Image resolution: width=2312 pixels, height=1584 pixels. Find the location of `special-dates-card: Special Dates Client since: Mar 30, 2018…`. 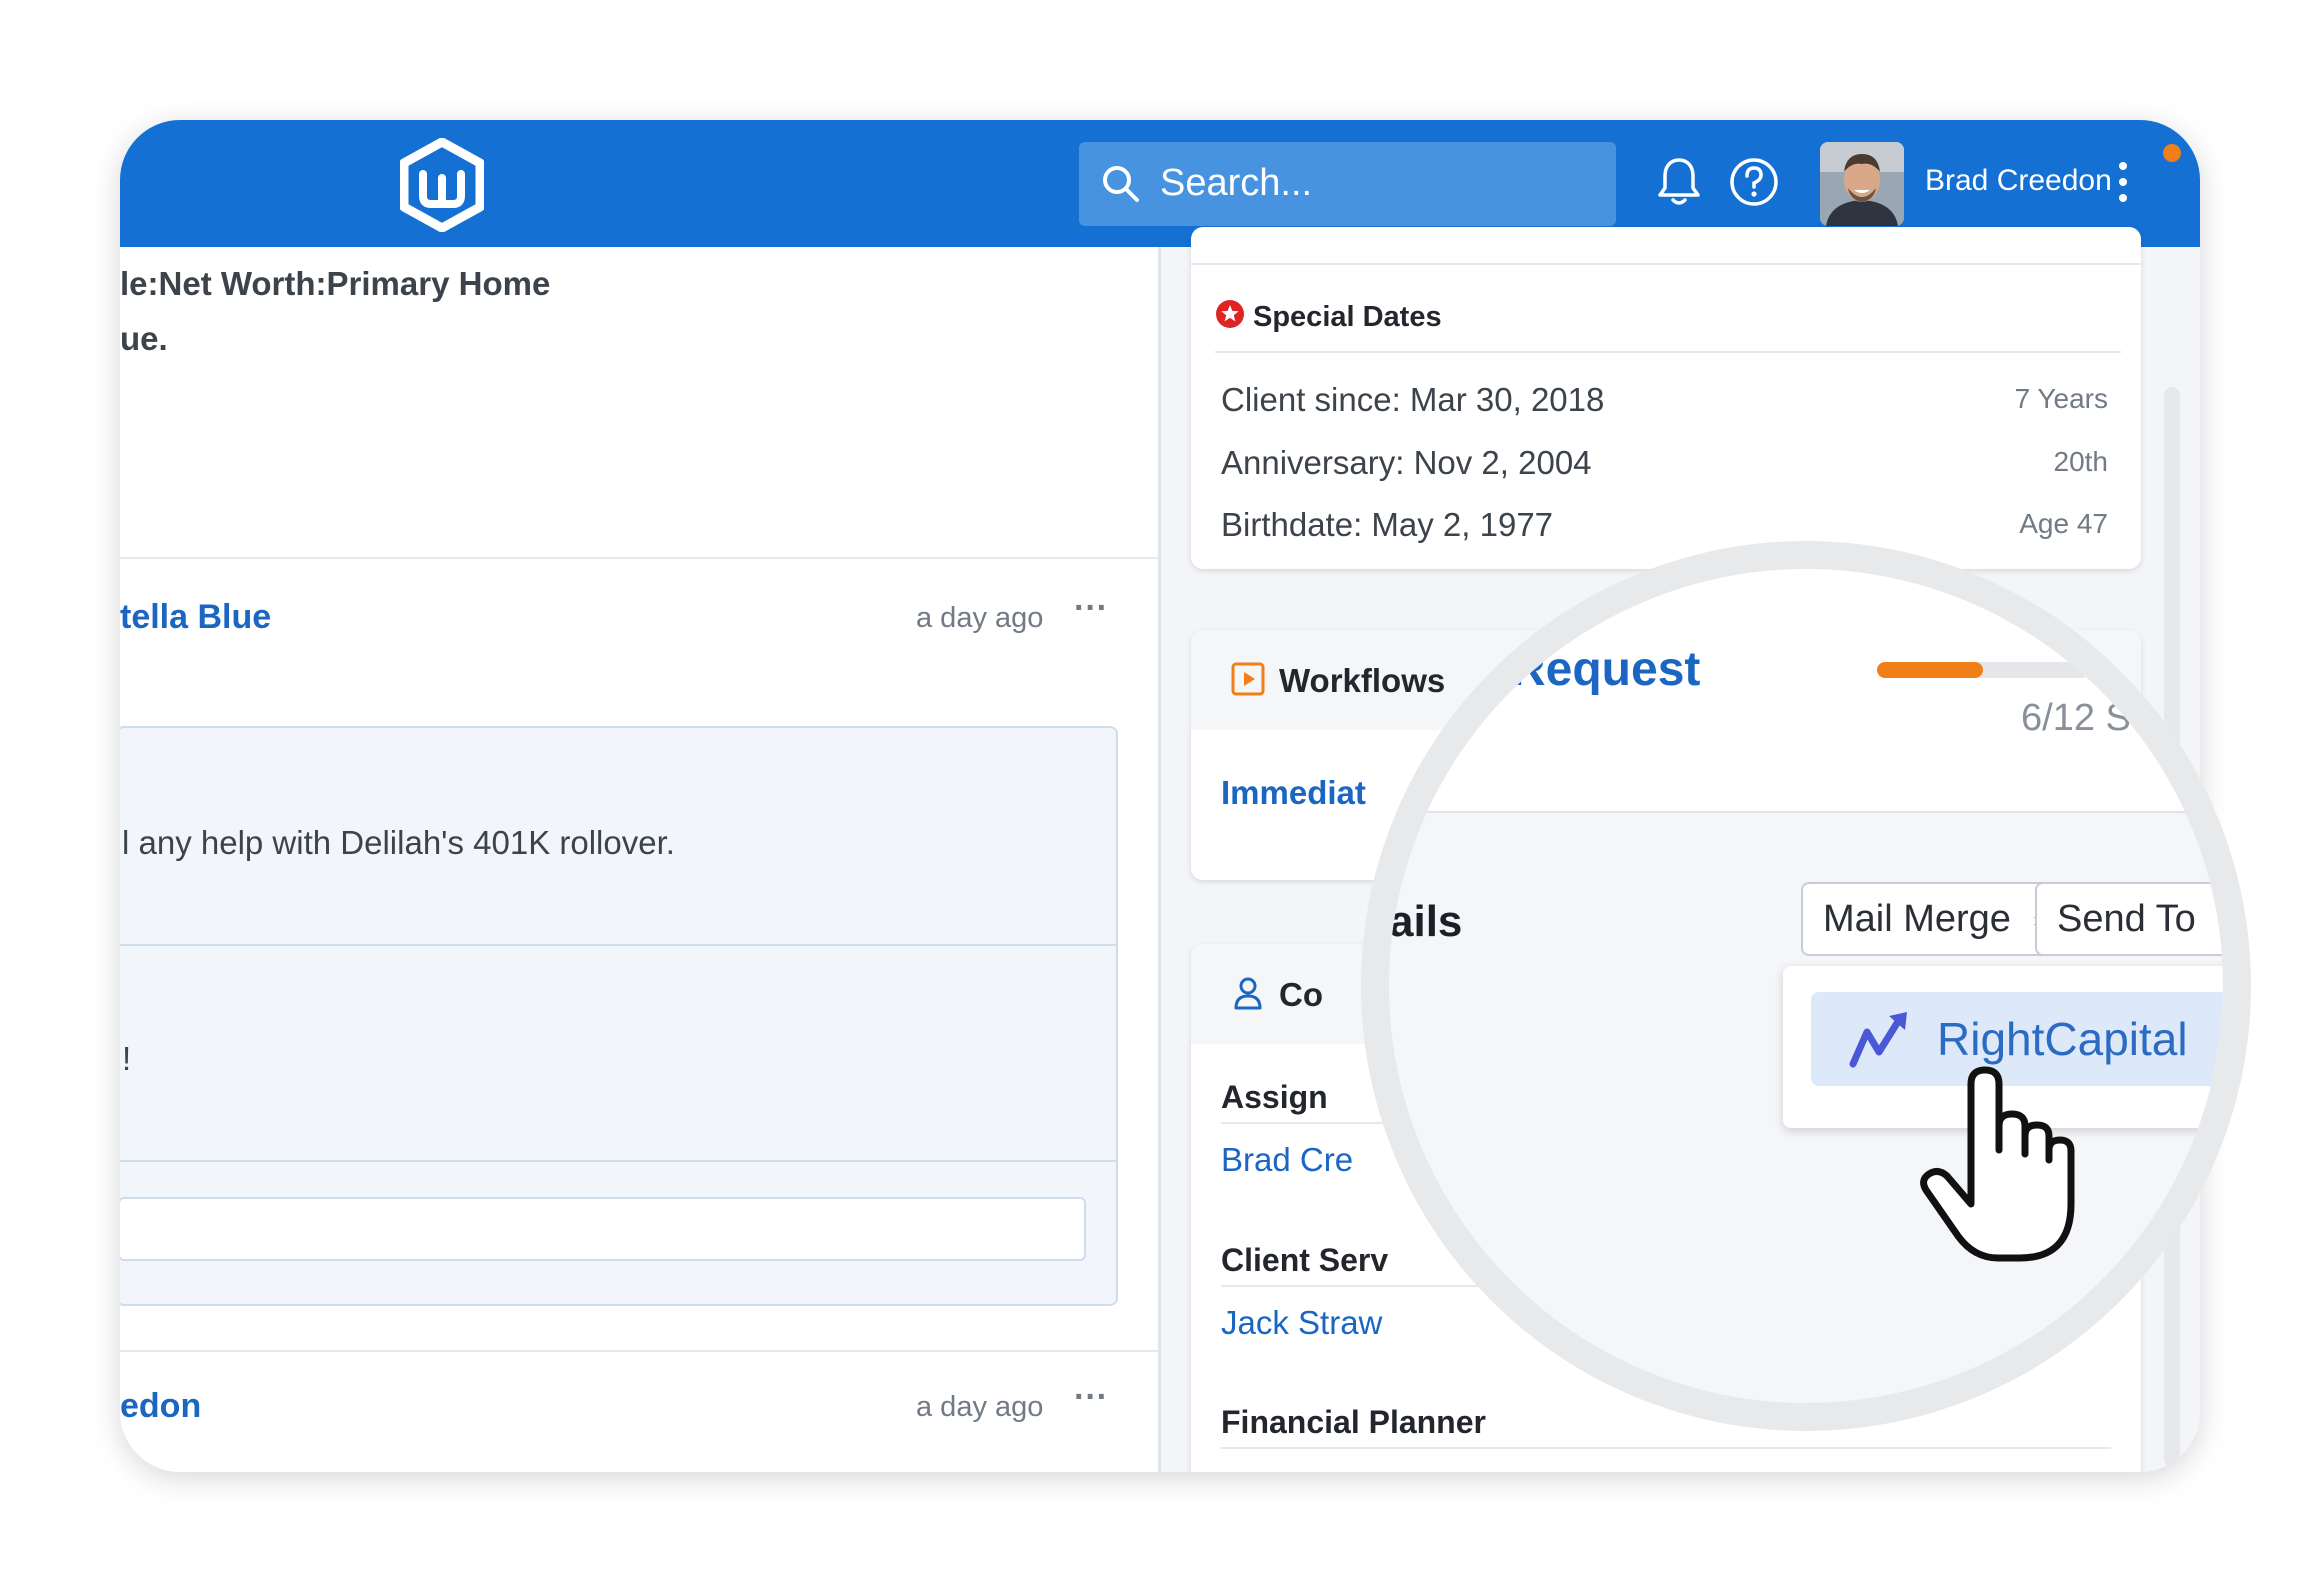

special-dates-card: Special Dates Client since: Mar 30, 2018… is located at coordinates (1666, 398).